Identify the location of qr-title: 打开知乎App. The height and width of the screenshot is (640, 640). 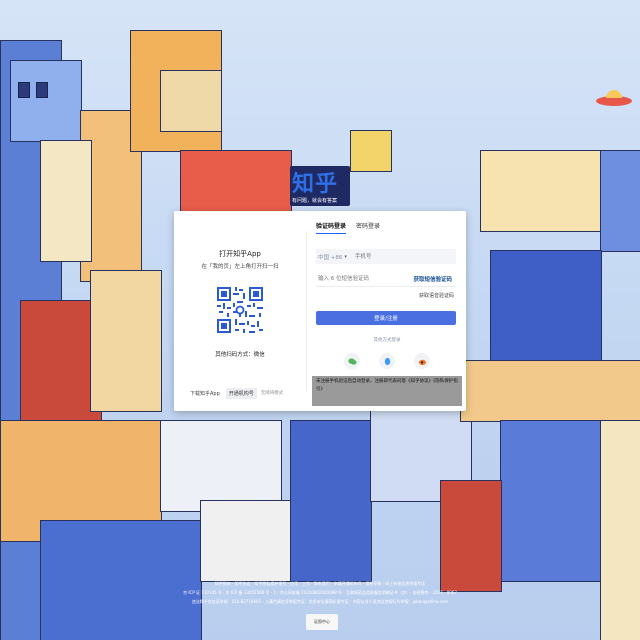
(240, 254).